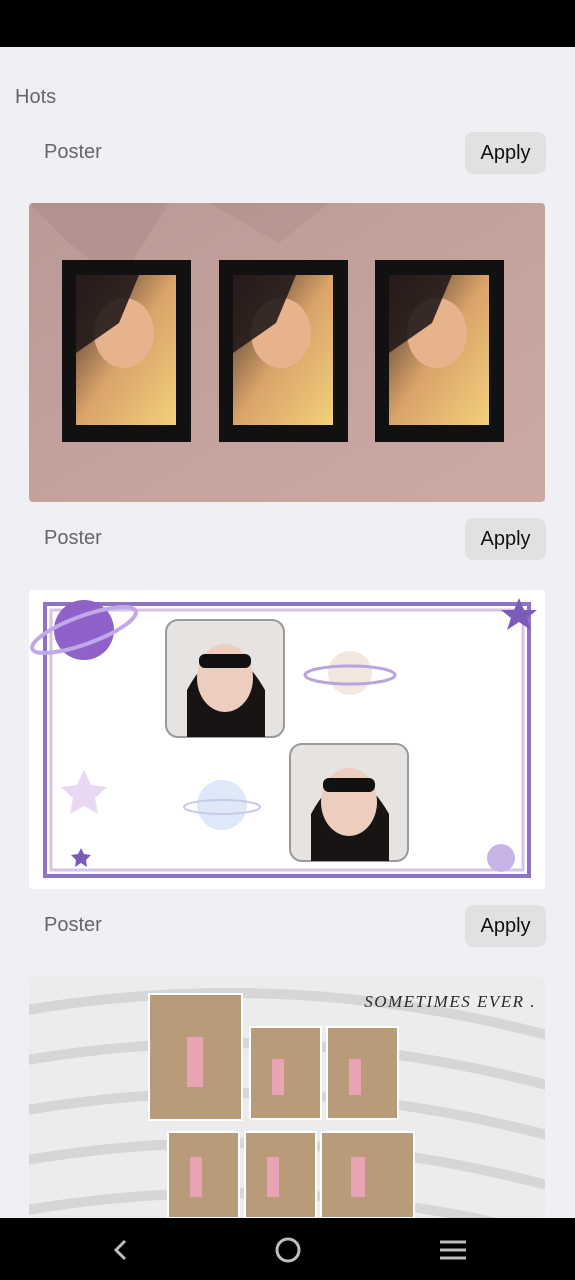 This screenshot has width=575, height=1280. What do you see at coordinates (281, 1105) in the screenshot?
I see `grid-photos` at bounding box center [281, 1105].